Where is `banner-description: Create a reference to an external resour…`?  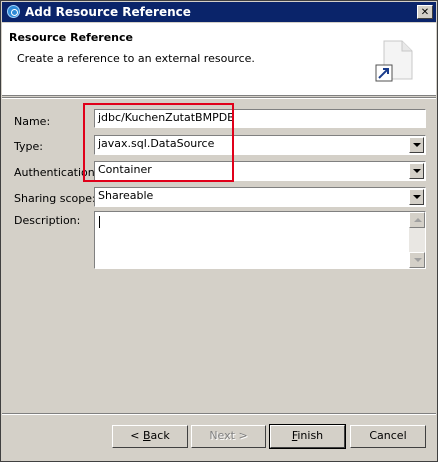 banner-description: Create a reference to an external resour… is located at coordinates (136, 58).